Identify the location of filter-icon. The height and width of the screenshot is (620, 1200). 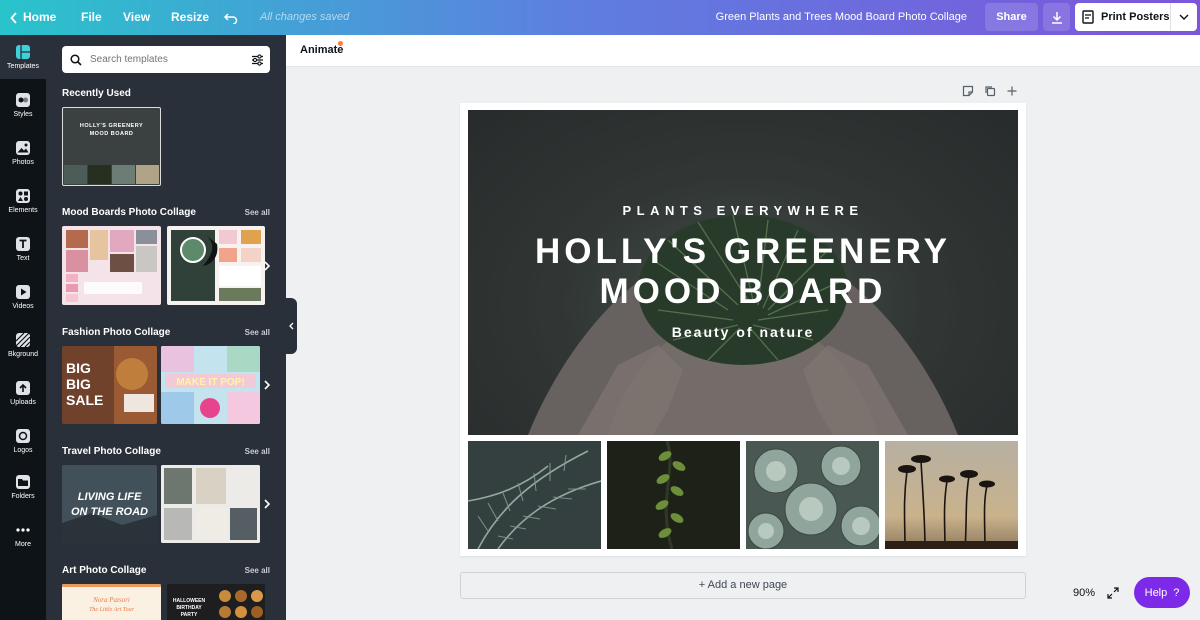
(257, 59).